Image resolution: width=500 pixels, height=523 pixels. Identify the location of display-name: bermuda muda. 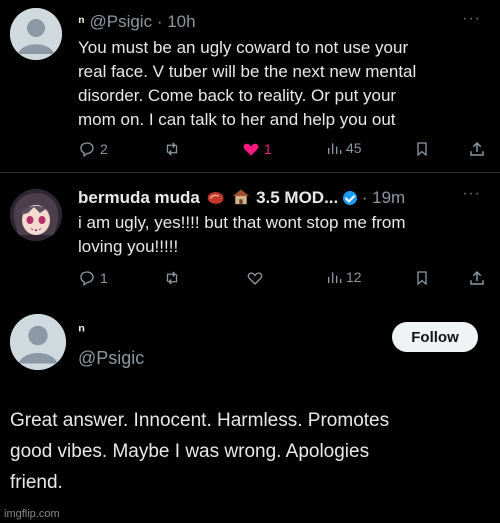
(139, 197).